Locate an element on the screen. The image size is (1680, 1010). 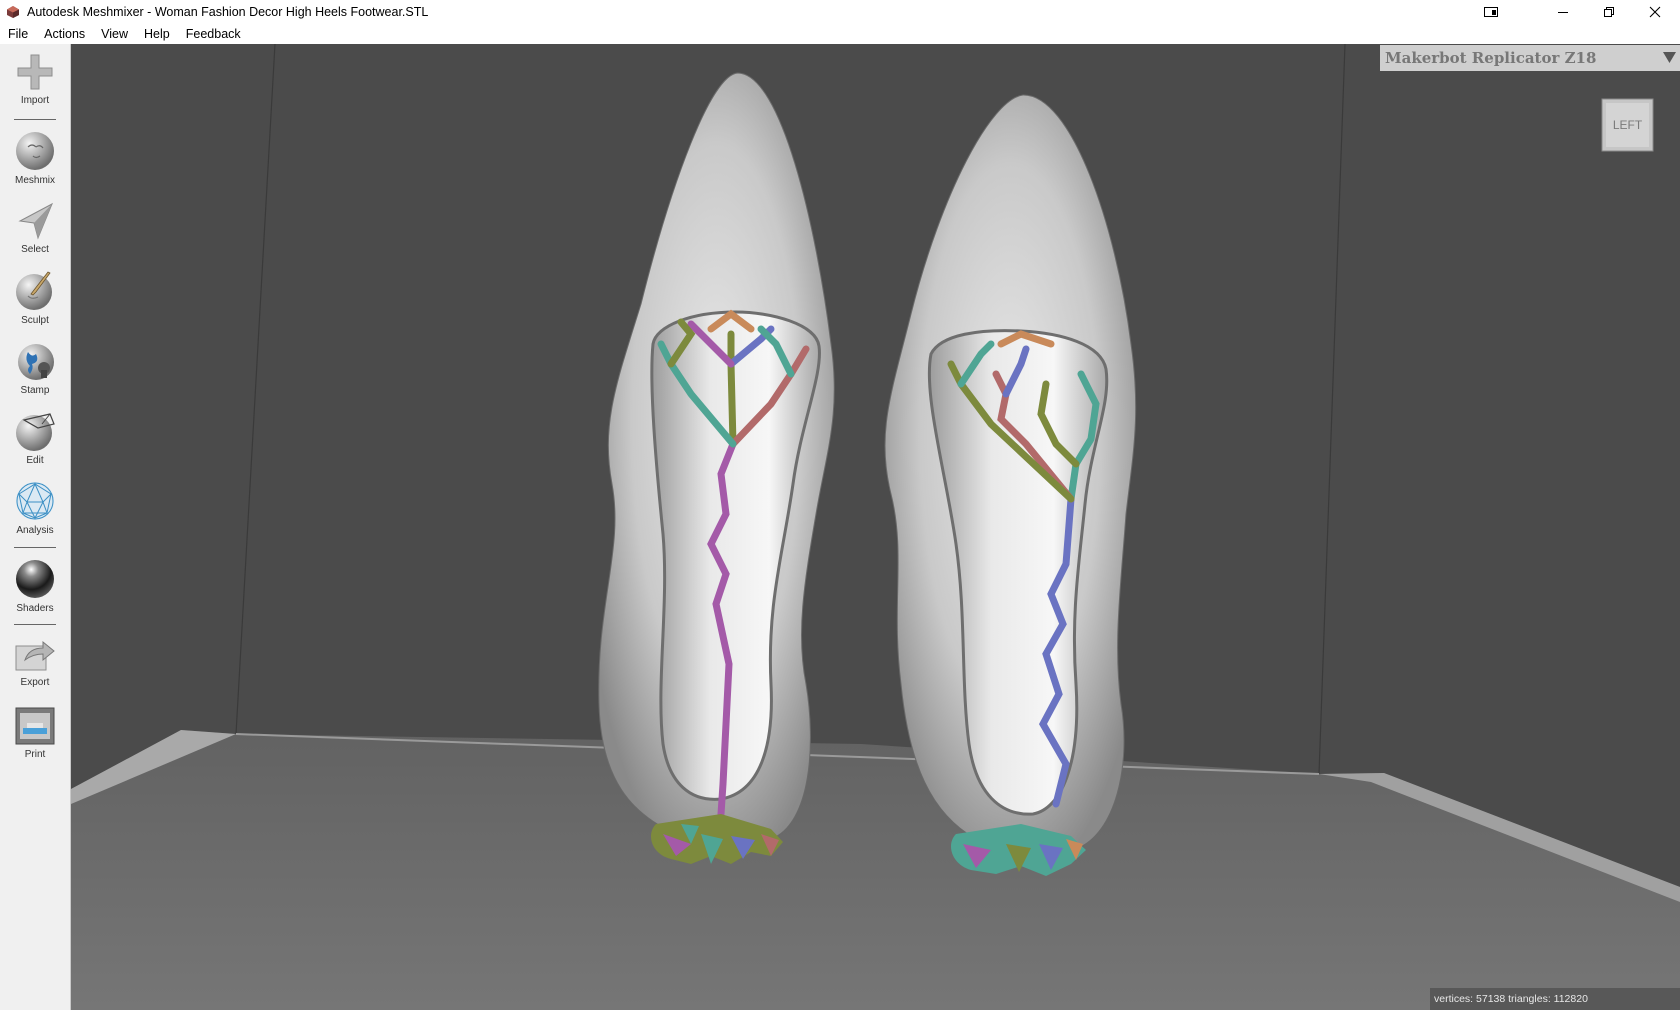
printer-icon is located at coordinates (35, 726).